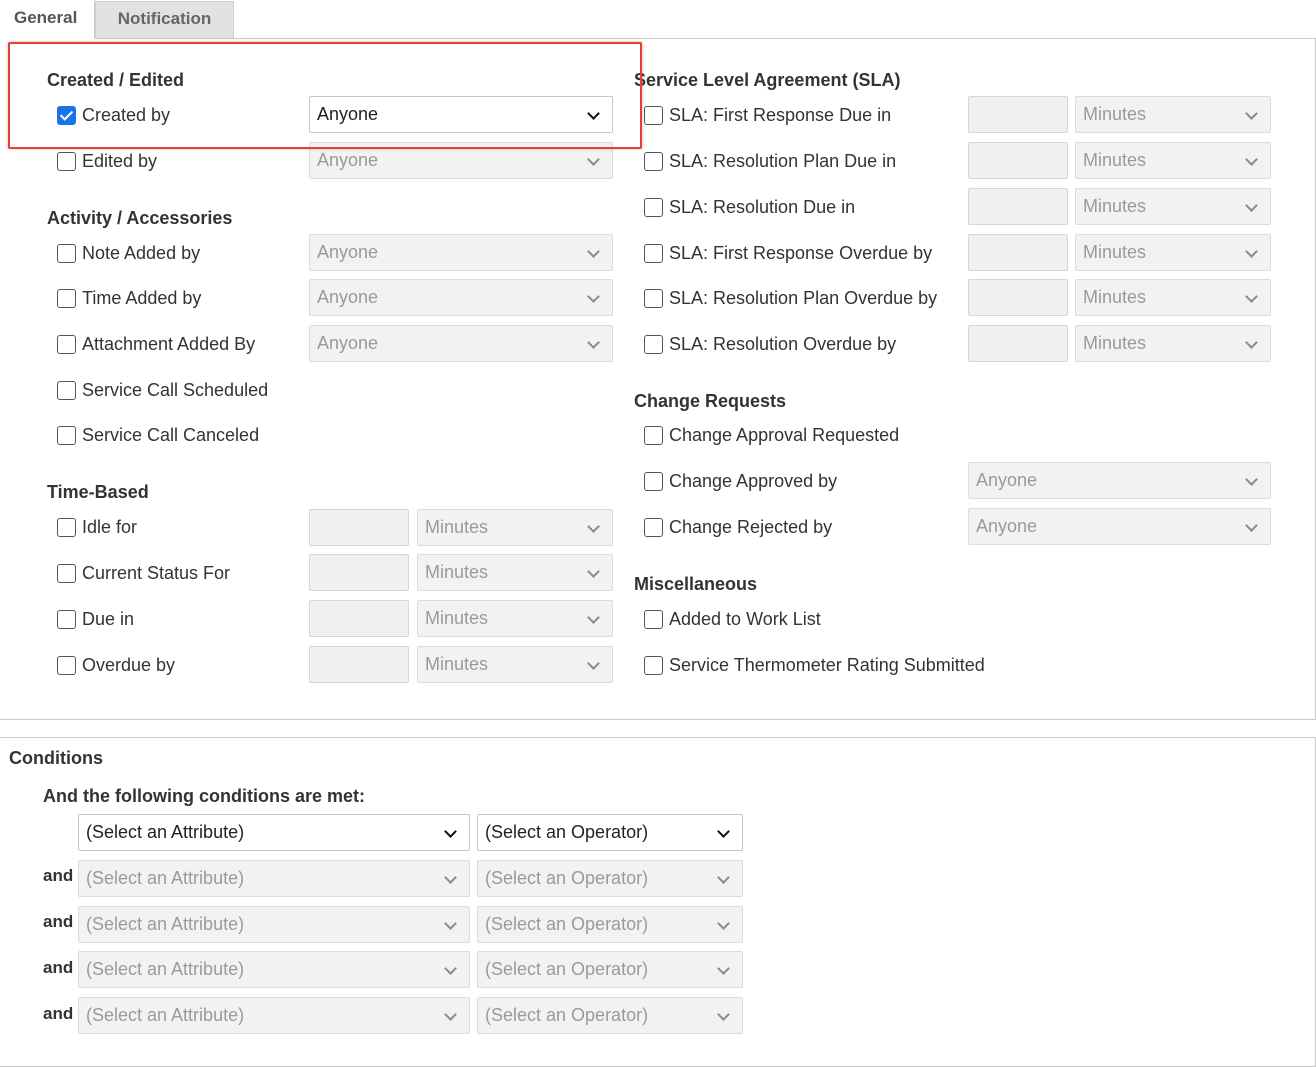 The image size is (1316, 1067). What do you see at coordinates (66, 619) in the screenshot?
I see `due-in-checkbox` at bounding box center [66, 619].